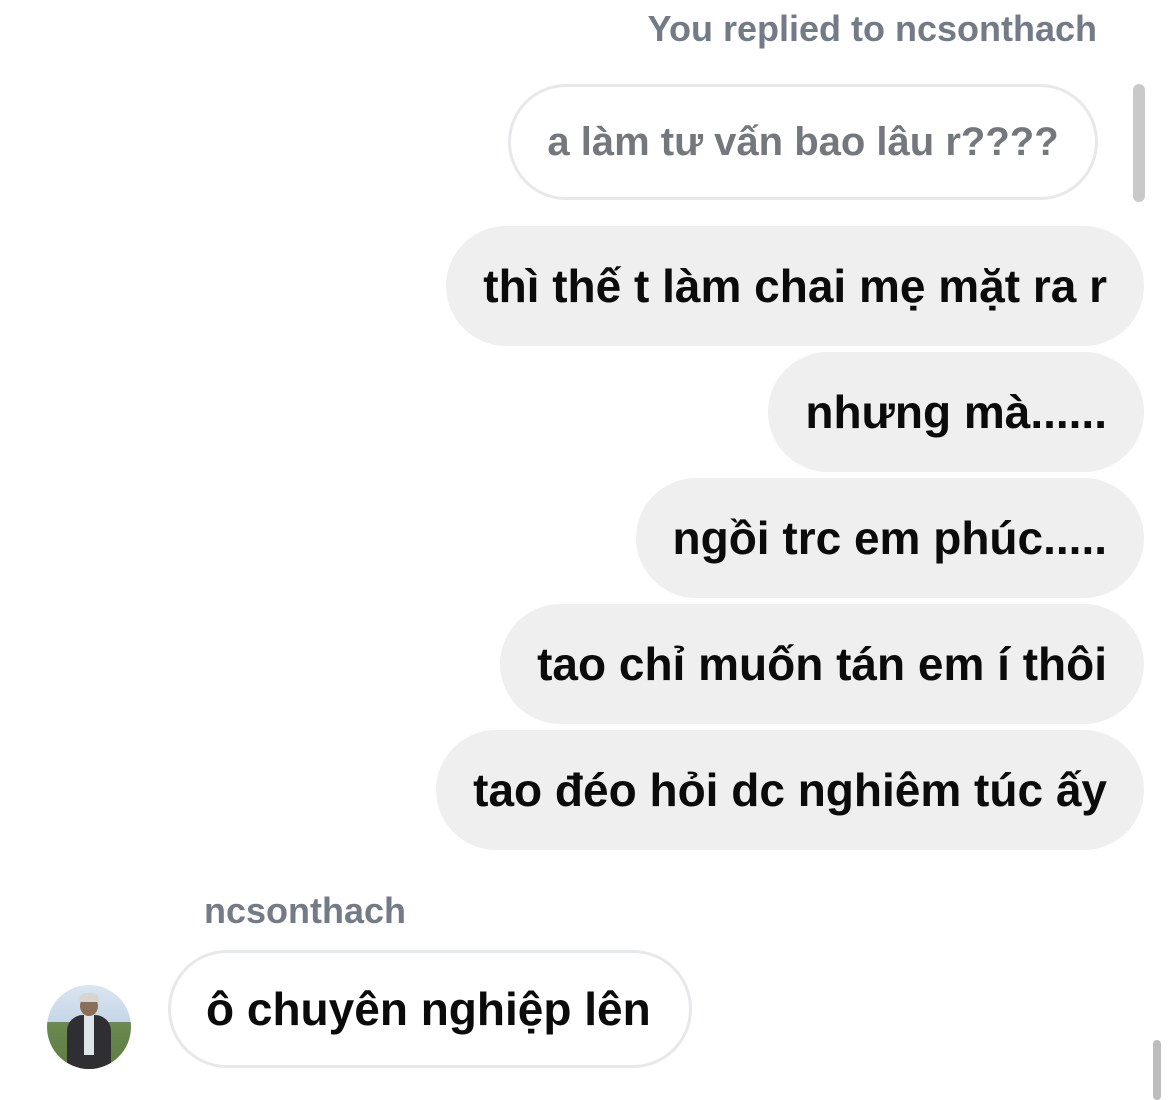  Describe the element at coordinates (872, 28) in the screenshot. I see `reply-context-label: You replied to ncsonthach` at that location.